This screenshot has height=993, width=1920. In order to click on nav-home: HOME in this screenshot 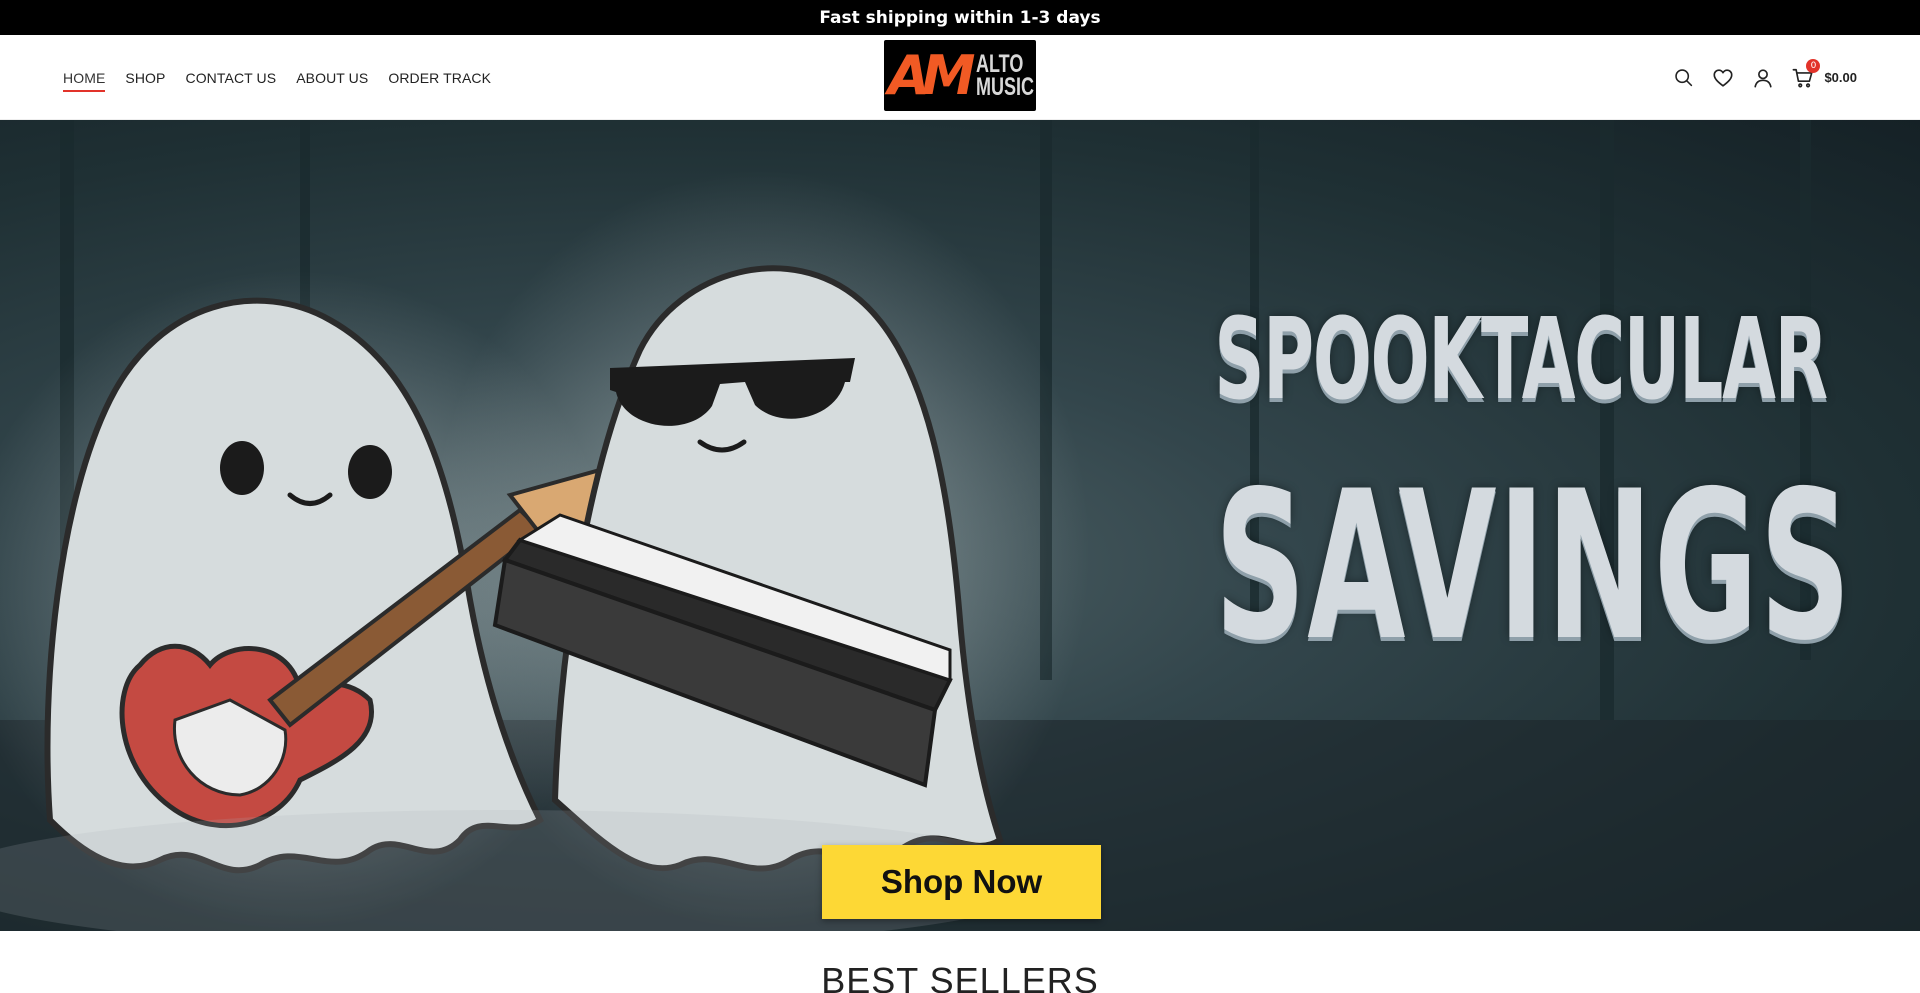, I will do `click(84, 78)`.